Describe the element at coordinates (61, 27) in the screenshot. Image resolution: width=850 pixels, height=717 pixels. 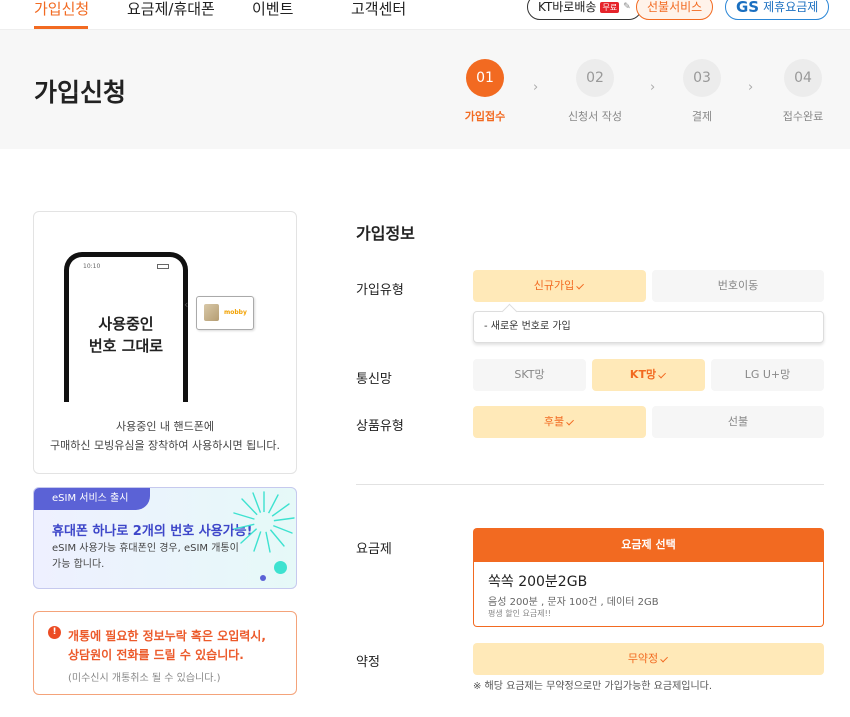
I see `nav-active-underline` at that location.